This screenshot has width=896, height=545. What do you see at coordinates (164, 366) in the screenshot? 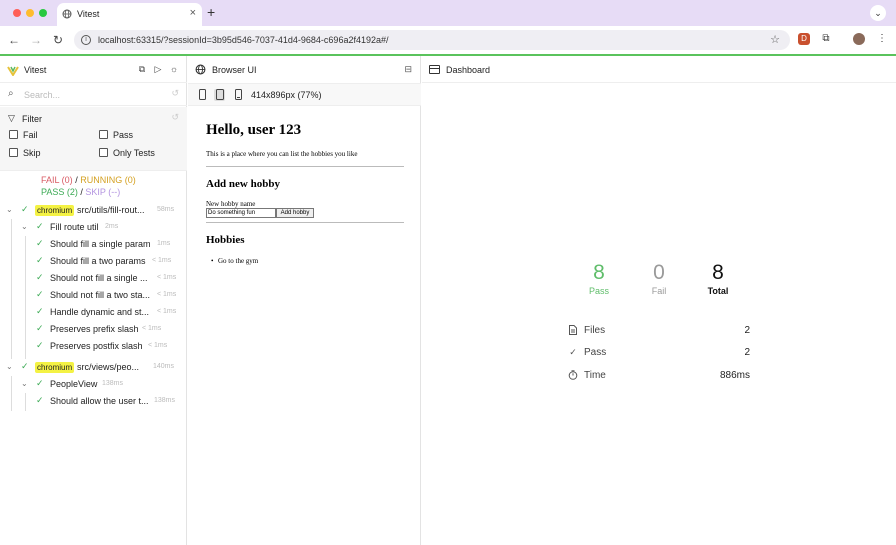
I see `test-duration: 140ms` at bounding box center [164, 366].